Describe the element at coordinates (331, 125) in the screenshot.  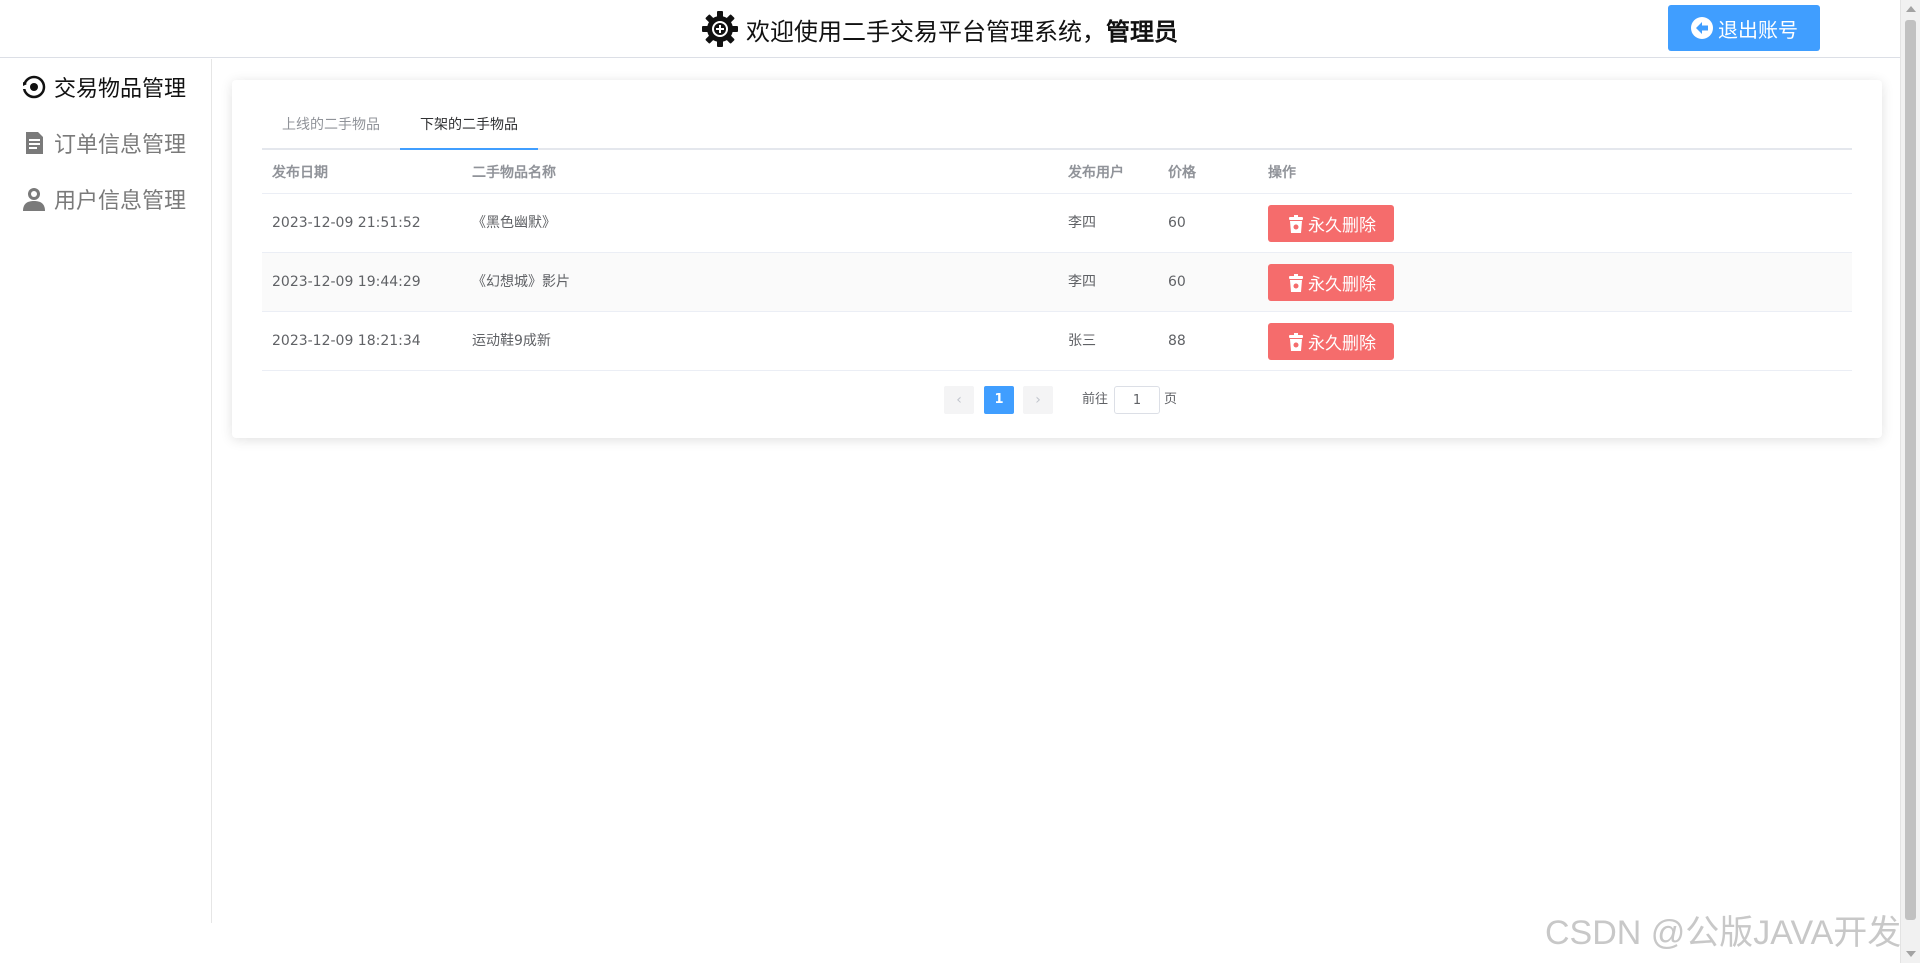
I see `tab-online-goods: 上线的二手物品` at that location.